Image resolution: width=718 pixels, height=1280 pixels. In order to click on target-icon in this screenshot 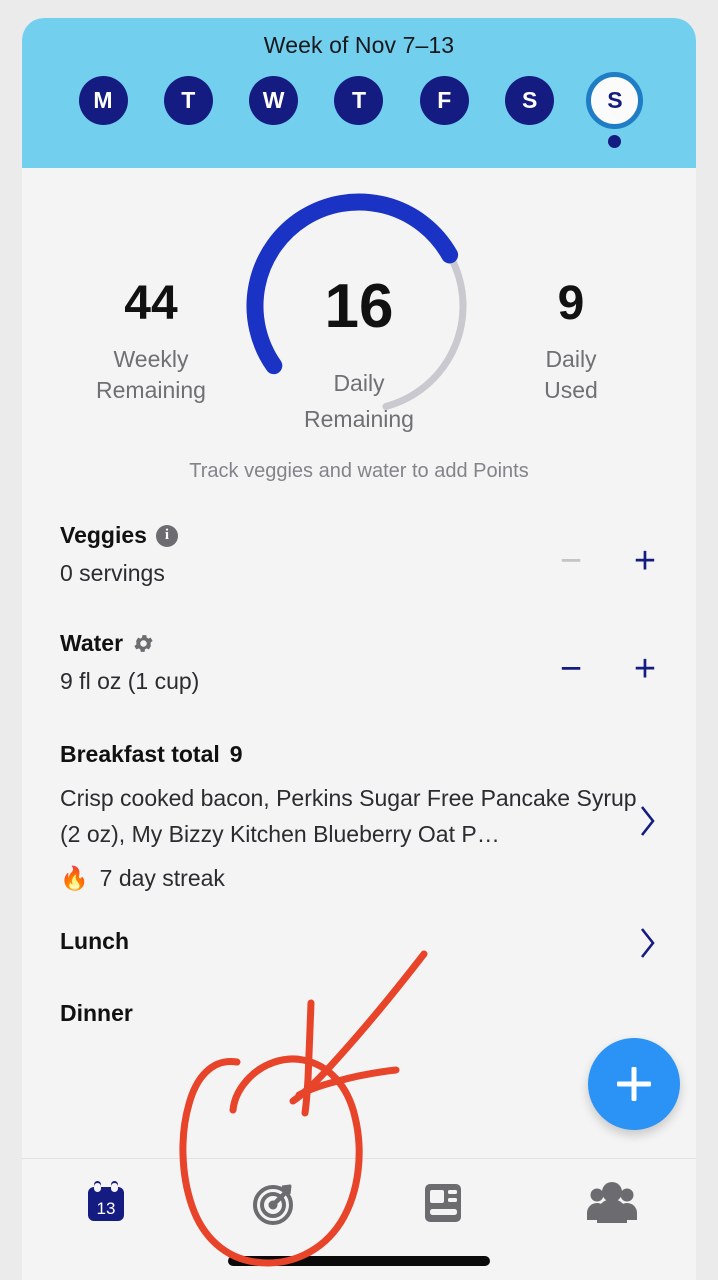, I will do `click(272, 1204)`.